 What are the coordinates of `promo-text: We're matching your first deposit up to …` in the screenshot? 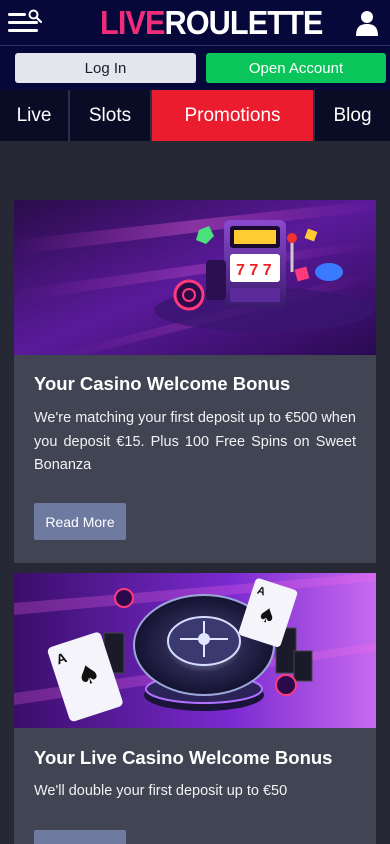 It's located at (195, 441).